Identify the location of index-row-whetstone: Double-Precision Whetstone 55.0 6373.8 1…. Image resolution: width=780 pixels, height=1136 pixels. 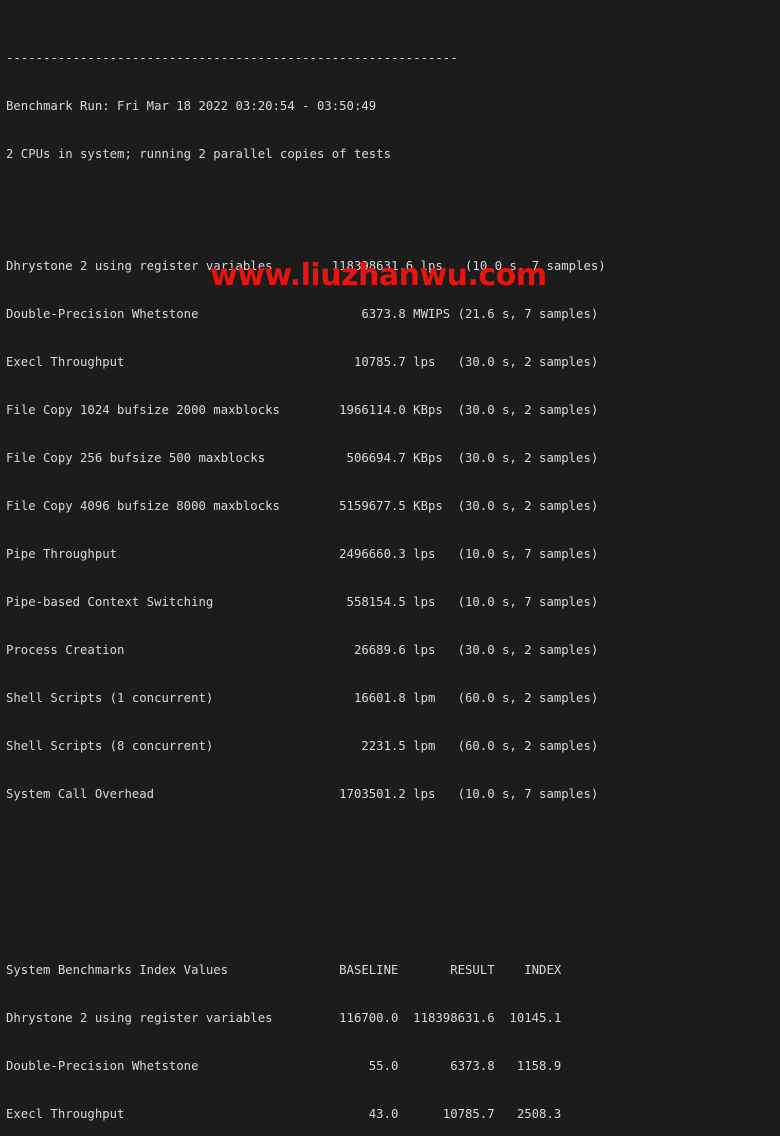
(284, 1066).